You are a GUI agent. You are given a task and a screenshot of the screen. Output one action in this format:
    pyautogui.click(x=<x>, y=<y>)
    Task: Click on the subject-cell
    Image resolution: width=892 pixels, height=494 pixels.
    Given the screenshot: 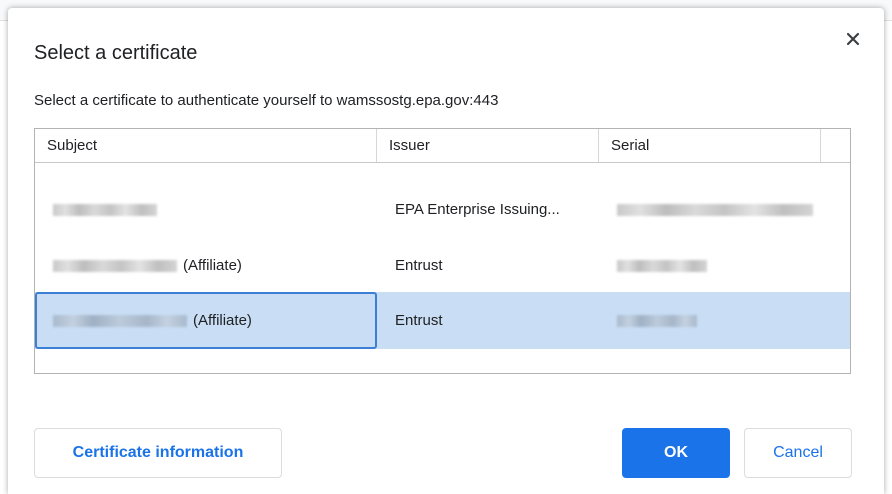 What is the action you would take?
    pyautogui.click(x=206, y=209)
    